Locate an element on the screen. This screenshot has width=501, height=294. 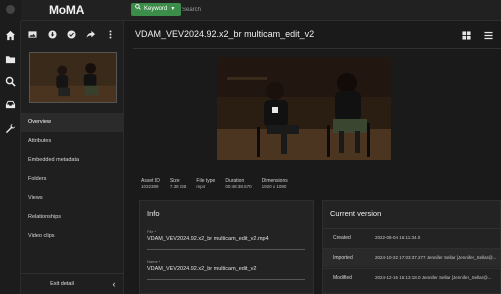
version-value: 2022-08-04 16:11:34.0 is located at coordinates (398, 237).